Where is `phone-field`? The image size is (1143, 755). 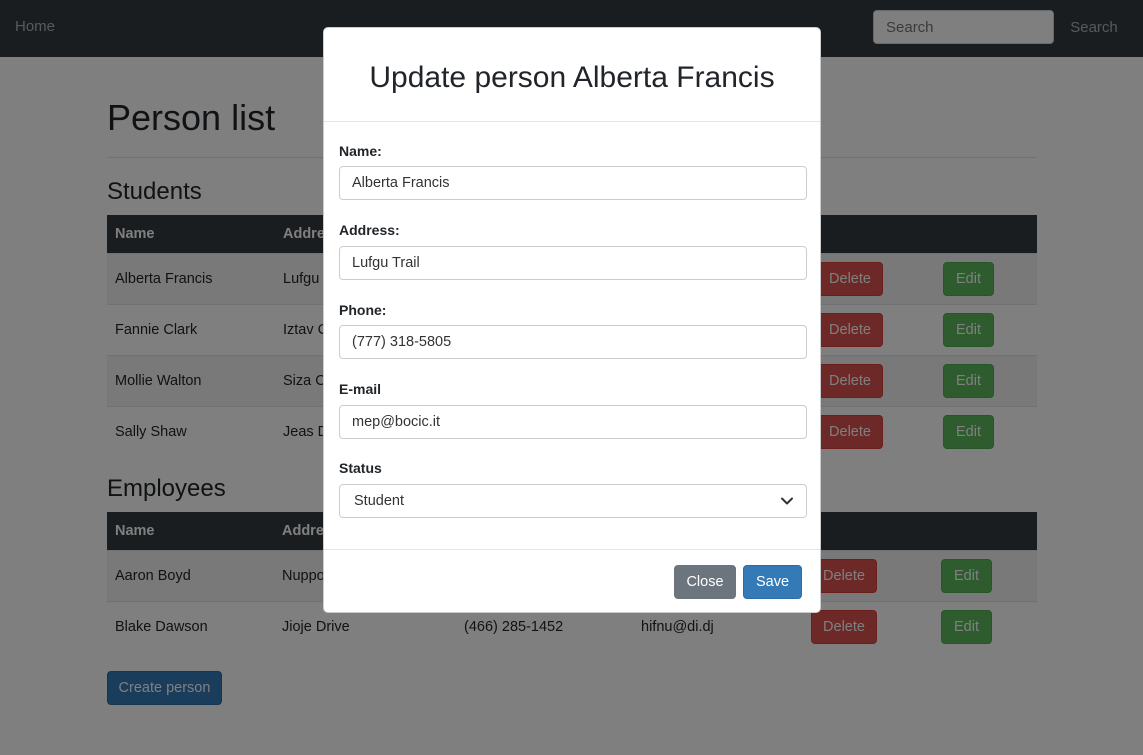 phone-field is located at coordinates (573, 342).